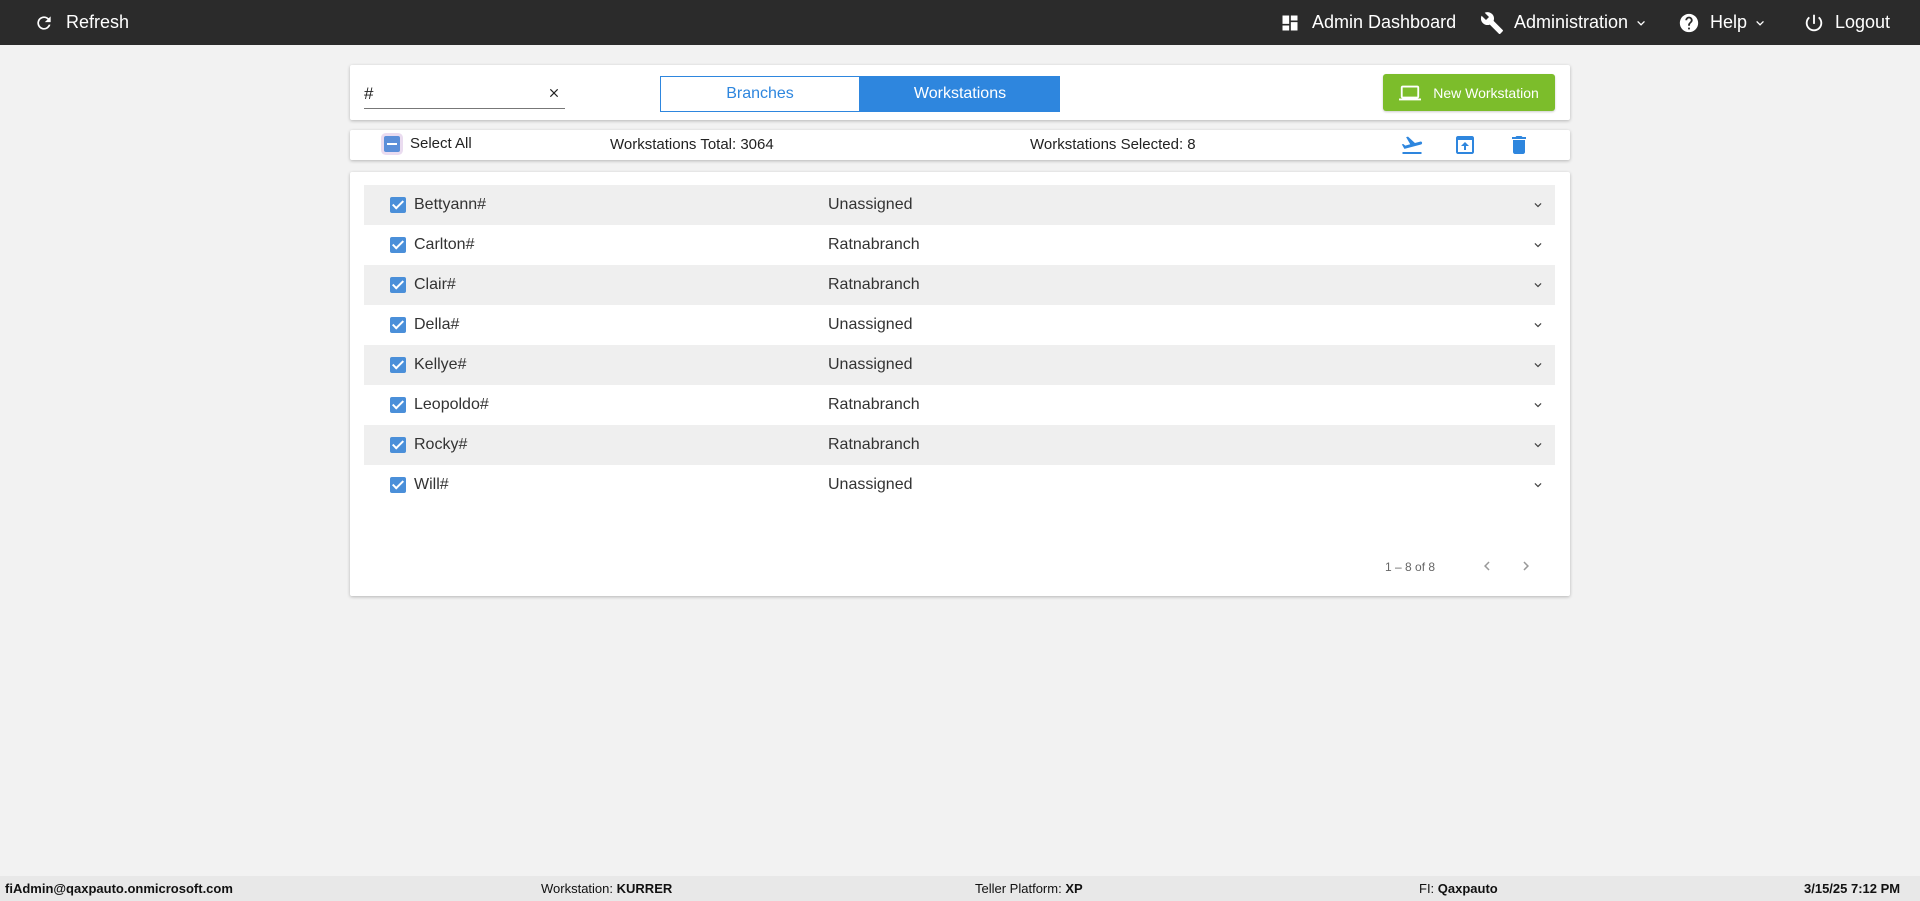 This screenshot has width=1920, height=901. I want to click on select-all-label: Select All, so click(441, 143).